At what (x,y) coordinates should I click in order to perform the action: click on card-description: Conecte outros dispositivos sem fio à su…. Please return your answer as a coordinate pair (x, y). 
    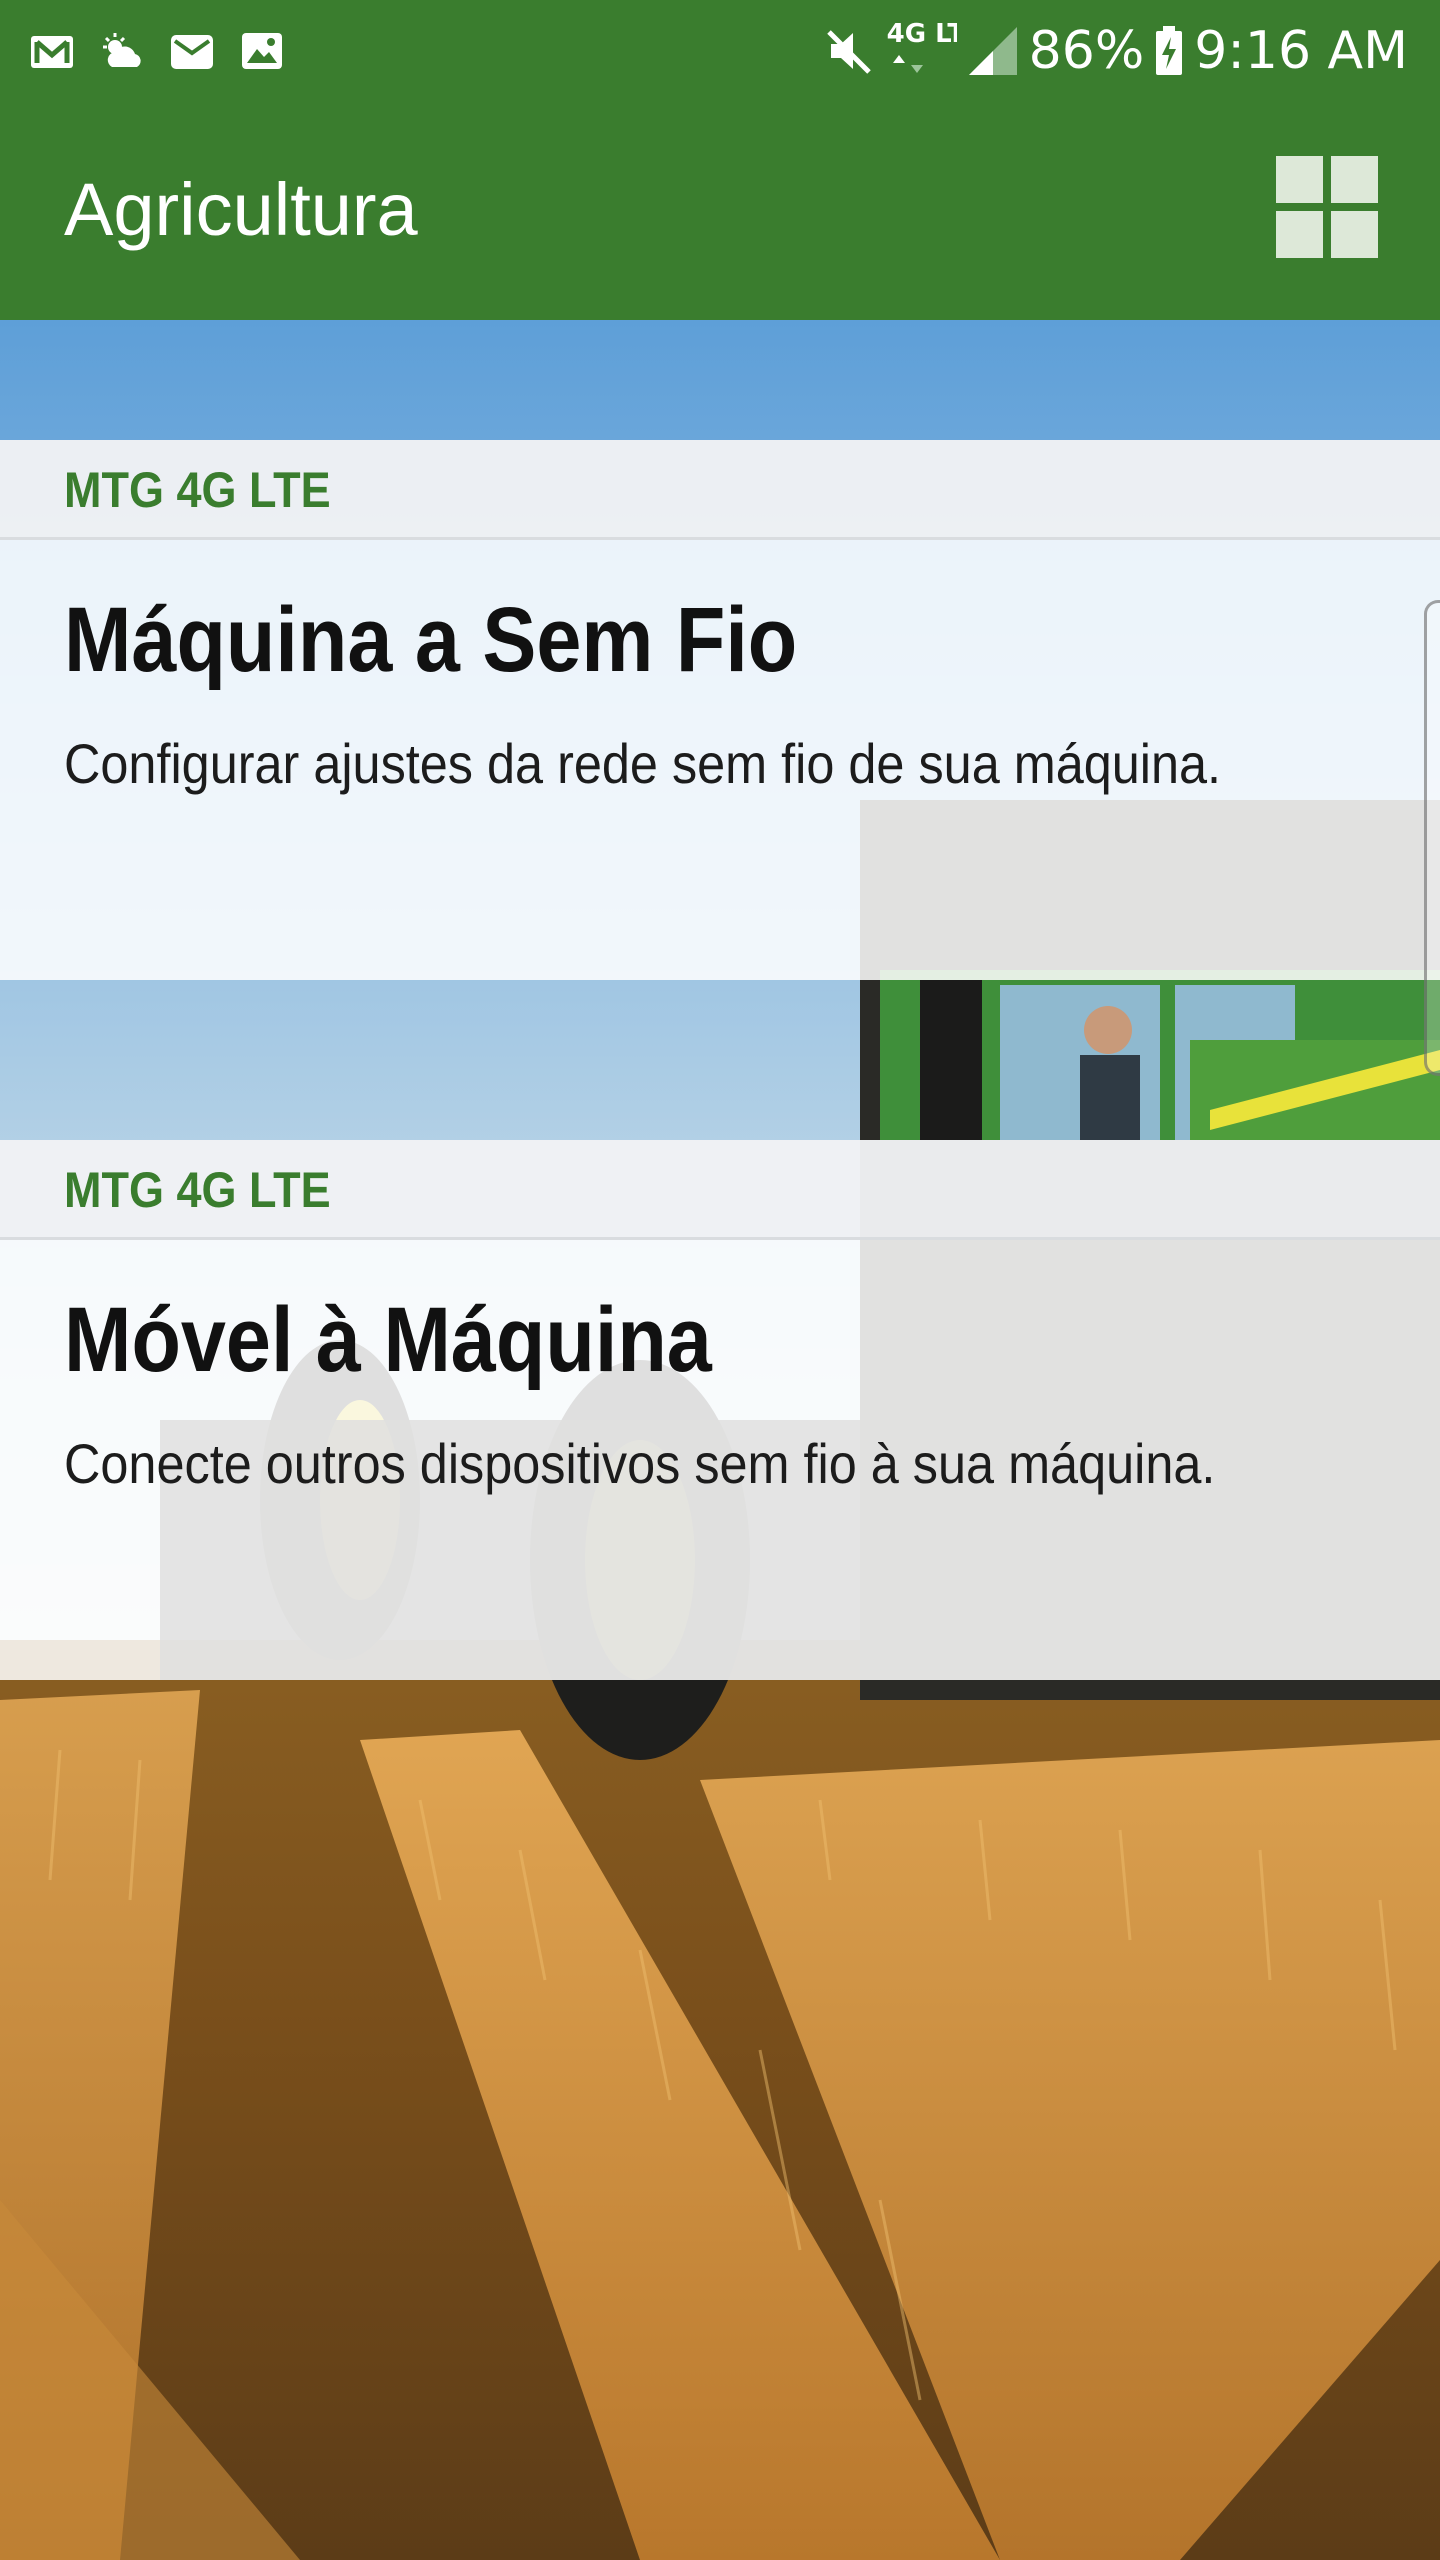
    Looking at the image, I should click on (640, 1463).